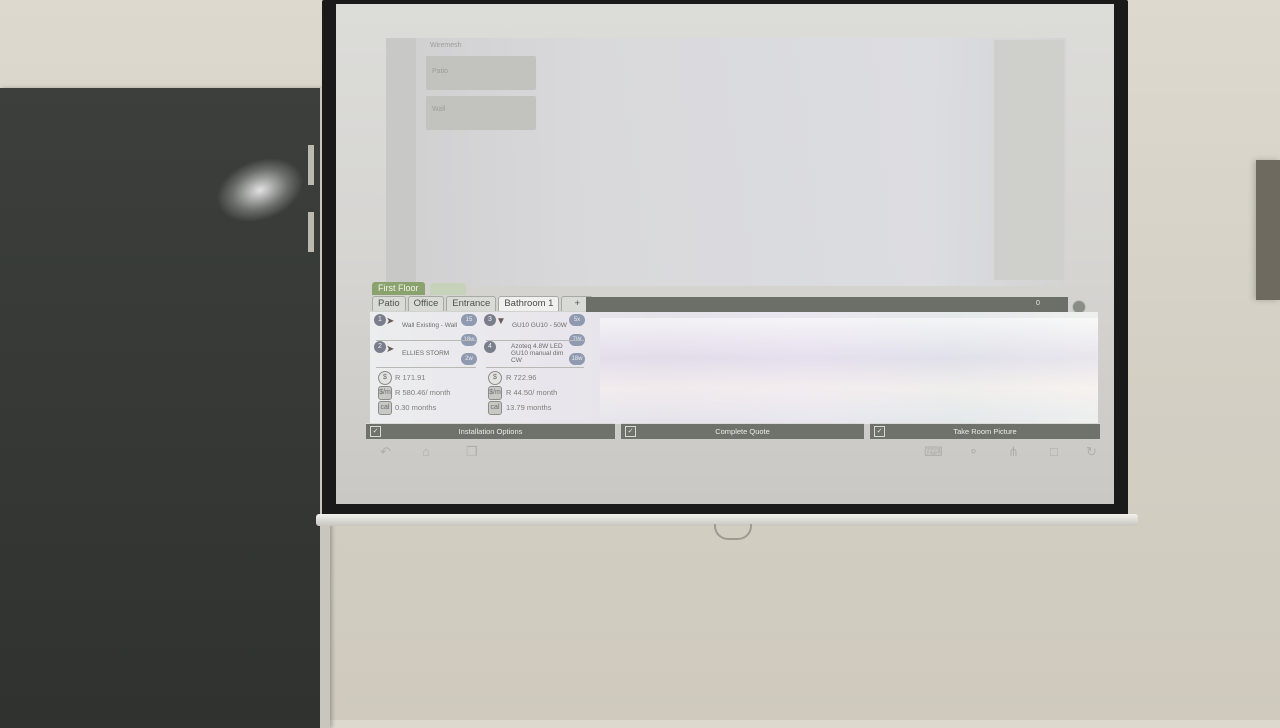 This screenshot has height=728, width=1280. I want to click on tab-patio: Patio, so click(389, 303).